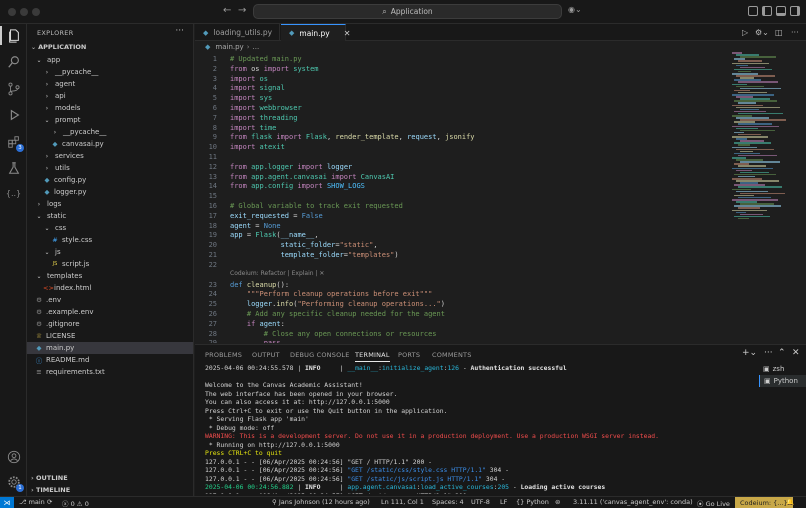 This screenshot has height=508, width=806. Describe the element at coordinates (753, 11) in the screenshot. I see `customize-layout-icon` at that location.